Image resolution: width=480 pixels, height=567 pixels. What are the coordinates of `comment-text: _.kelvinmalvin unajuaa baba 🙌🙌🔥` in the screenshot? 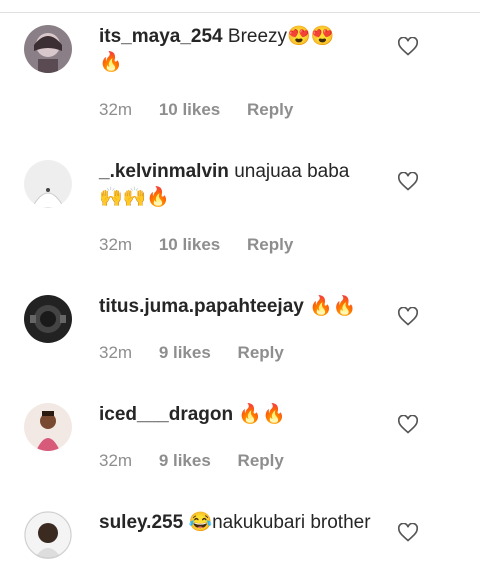 It's located at (244, 185).